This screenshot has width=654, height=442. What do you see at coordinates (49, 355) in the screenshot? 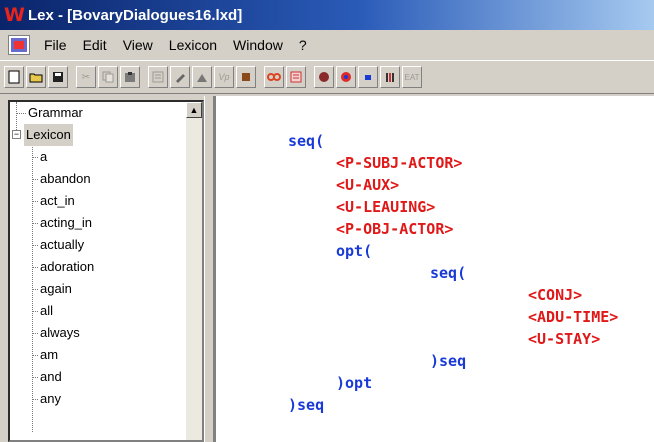
I see `tree-item-am: am` at bounding box center [49, 355].